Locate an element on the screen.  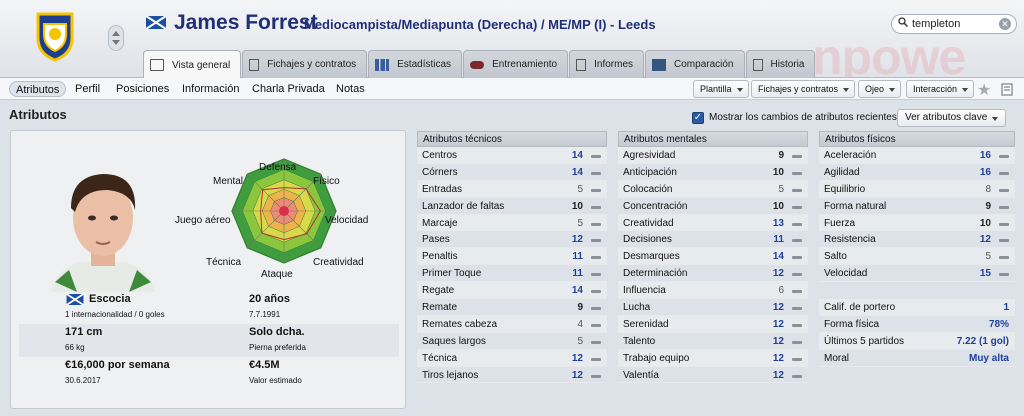
tab-fichajes: Fichajes y contratos is located at coordinates (305, 64).